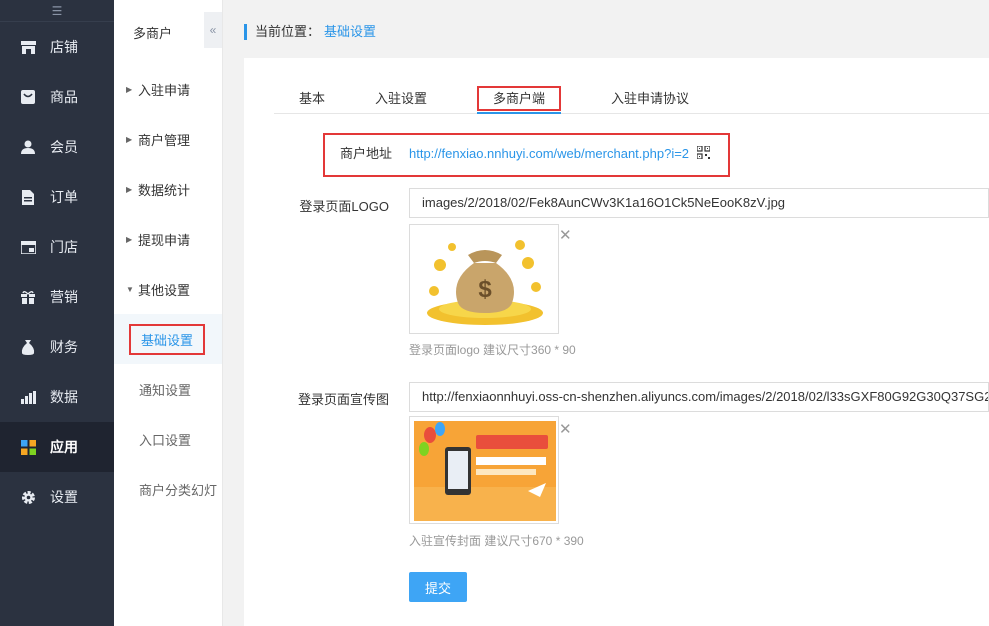 This screenshot has width=989, height=626. I want to click on sidebar-item-label: 设置, so click(64, 497).